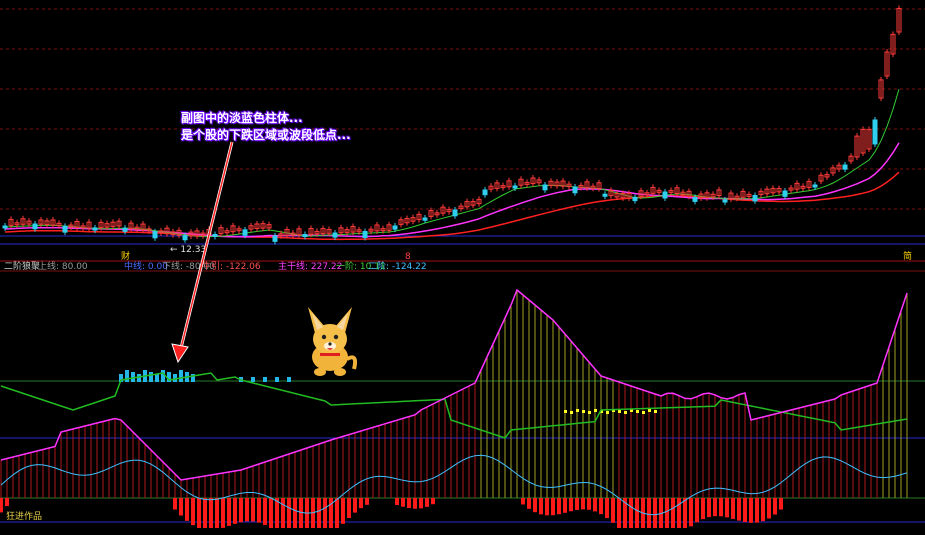  What do you see at coordinates (454, 485) in the screenshot?
I see `second-order-line` at bounding box center [454, 485].